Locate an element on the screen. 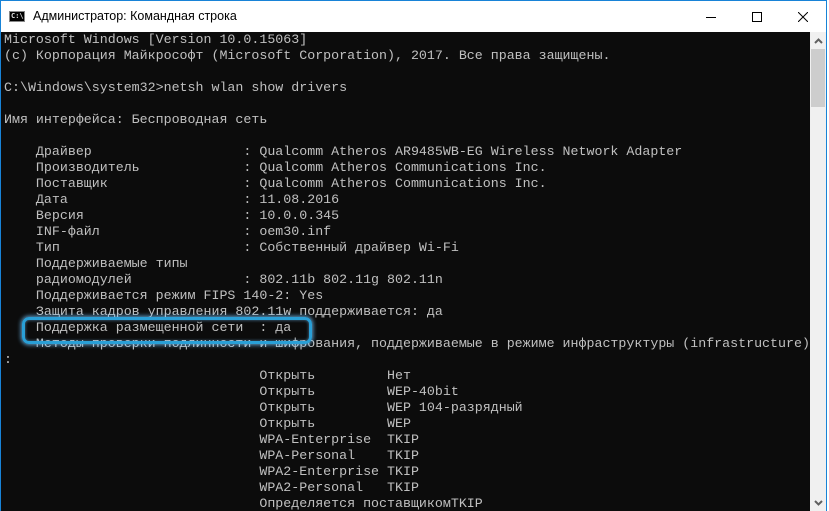 This screenshot has height=511, width=829. minimize-button is located at coordinates (711, 16).